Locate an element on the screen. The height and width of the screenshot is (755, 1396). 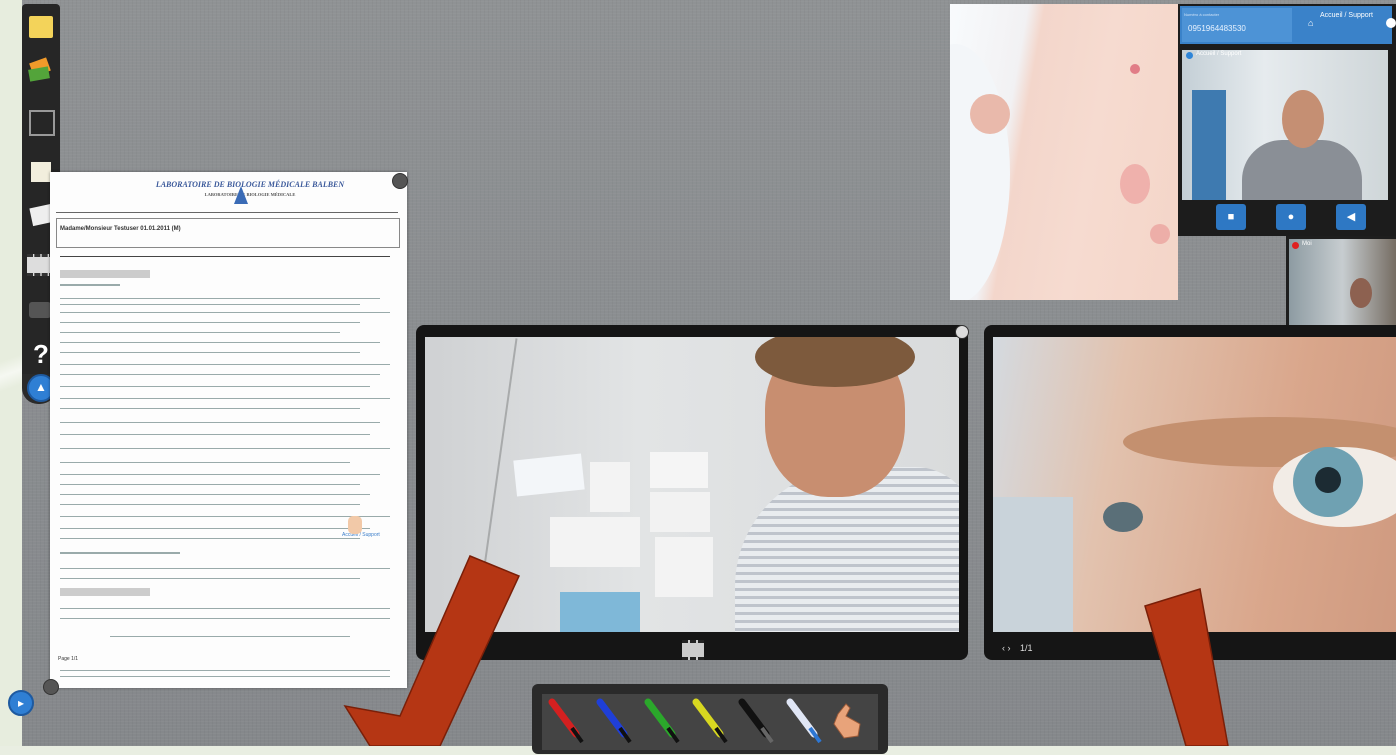
speaker-icon: ◀ is located at coordinates (1351, 217).